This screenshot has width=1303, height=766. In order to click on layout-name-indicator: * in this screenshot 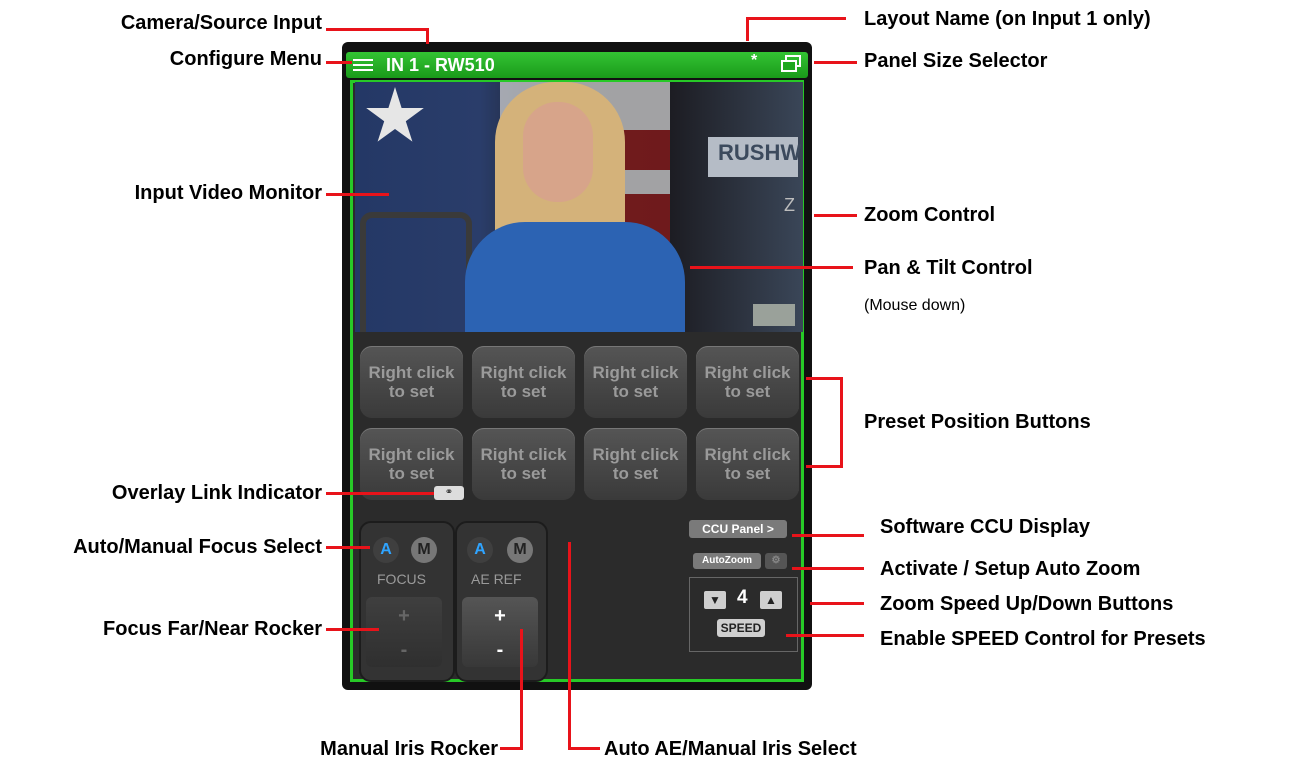, I will do `click(754, 60)`.